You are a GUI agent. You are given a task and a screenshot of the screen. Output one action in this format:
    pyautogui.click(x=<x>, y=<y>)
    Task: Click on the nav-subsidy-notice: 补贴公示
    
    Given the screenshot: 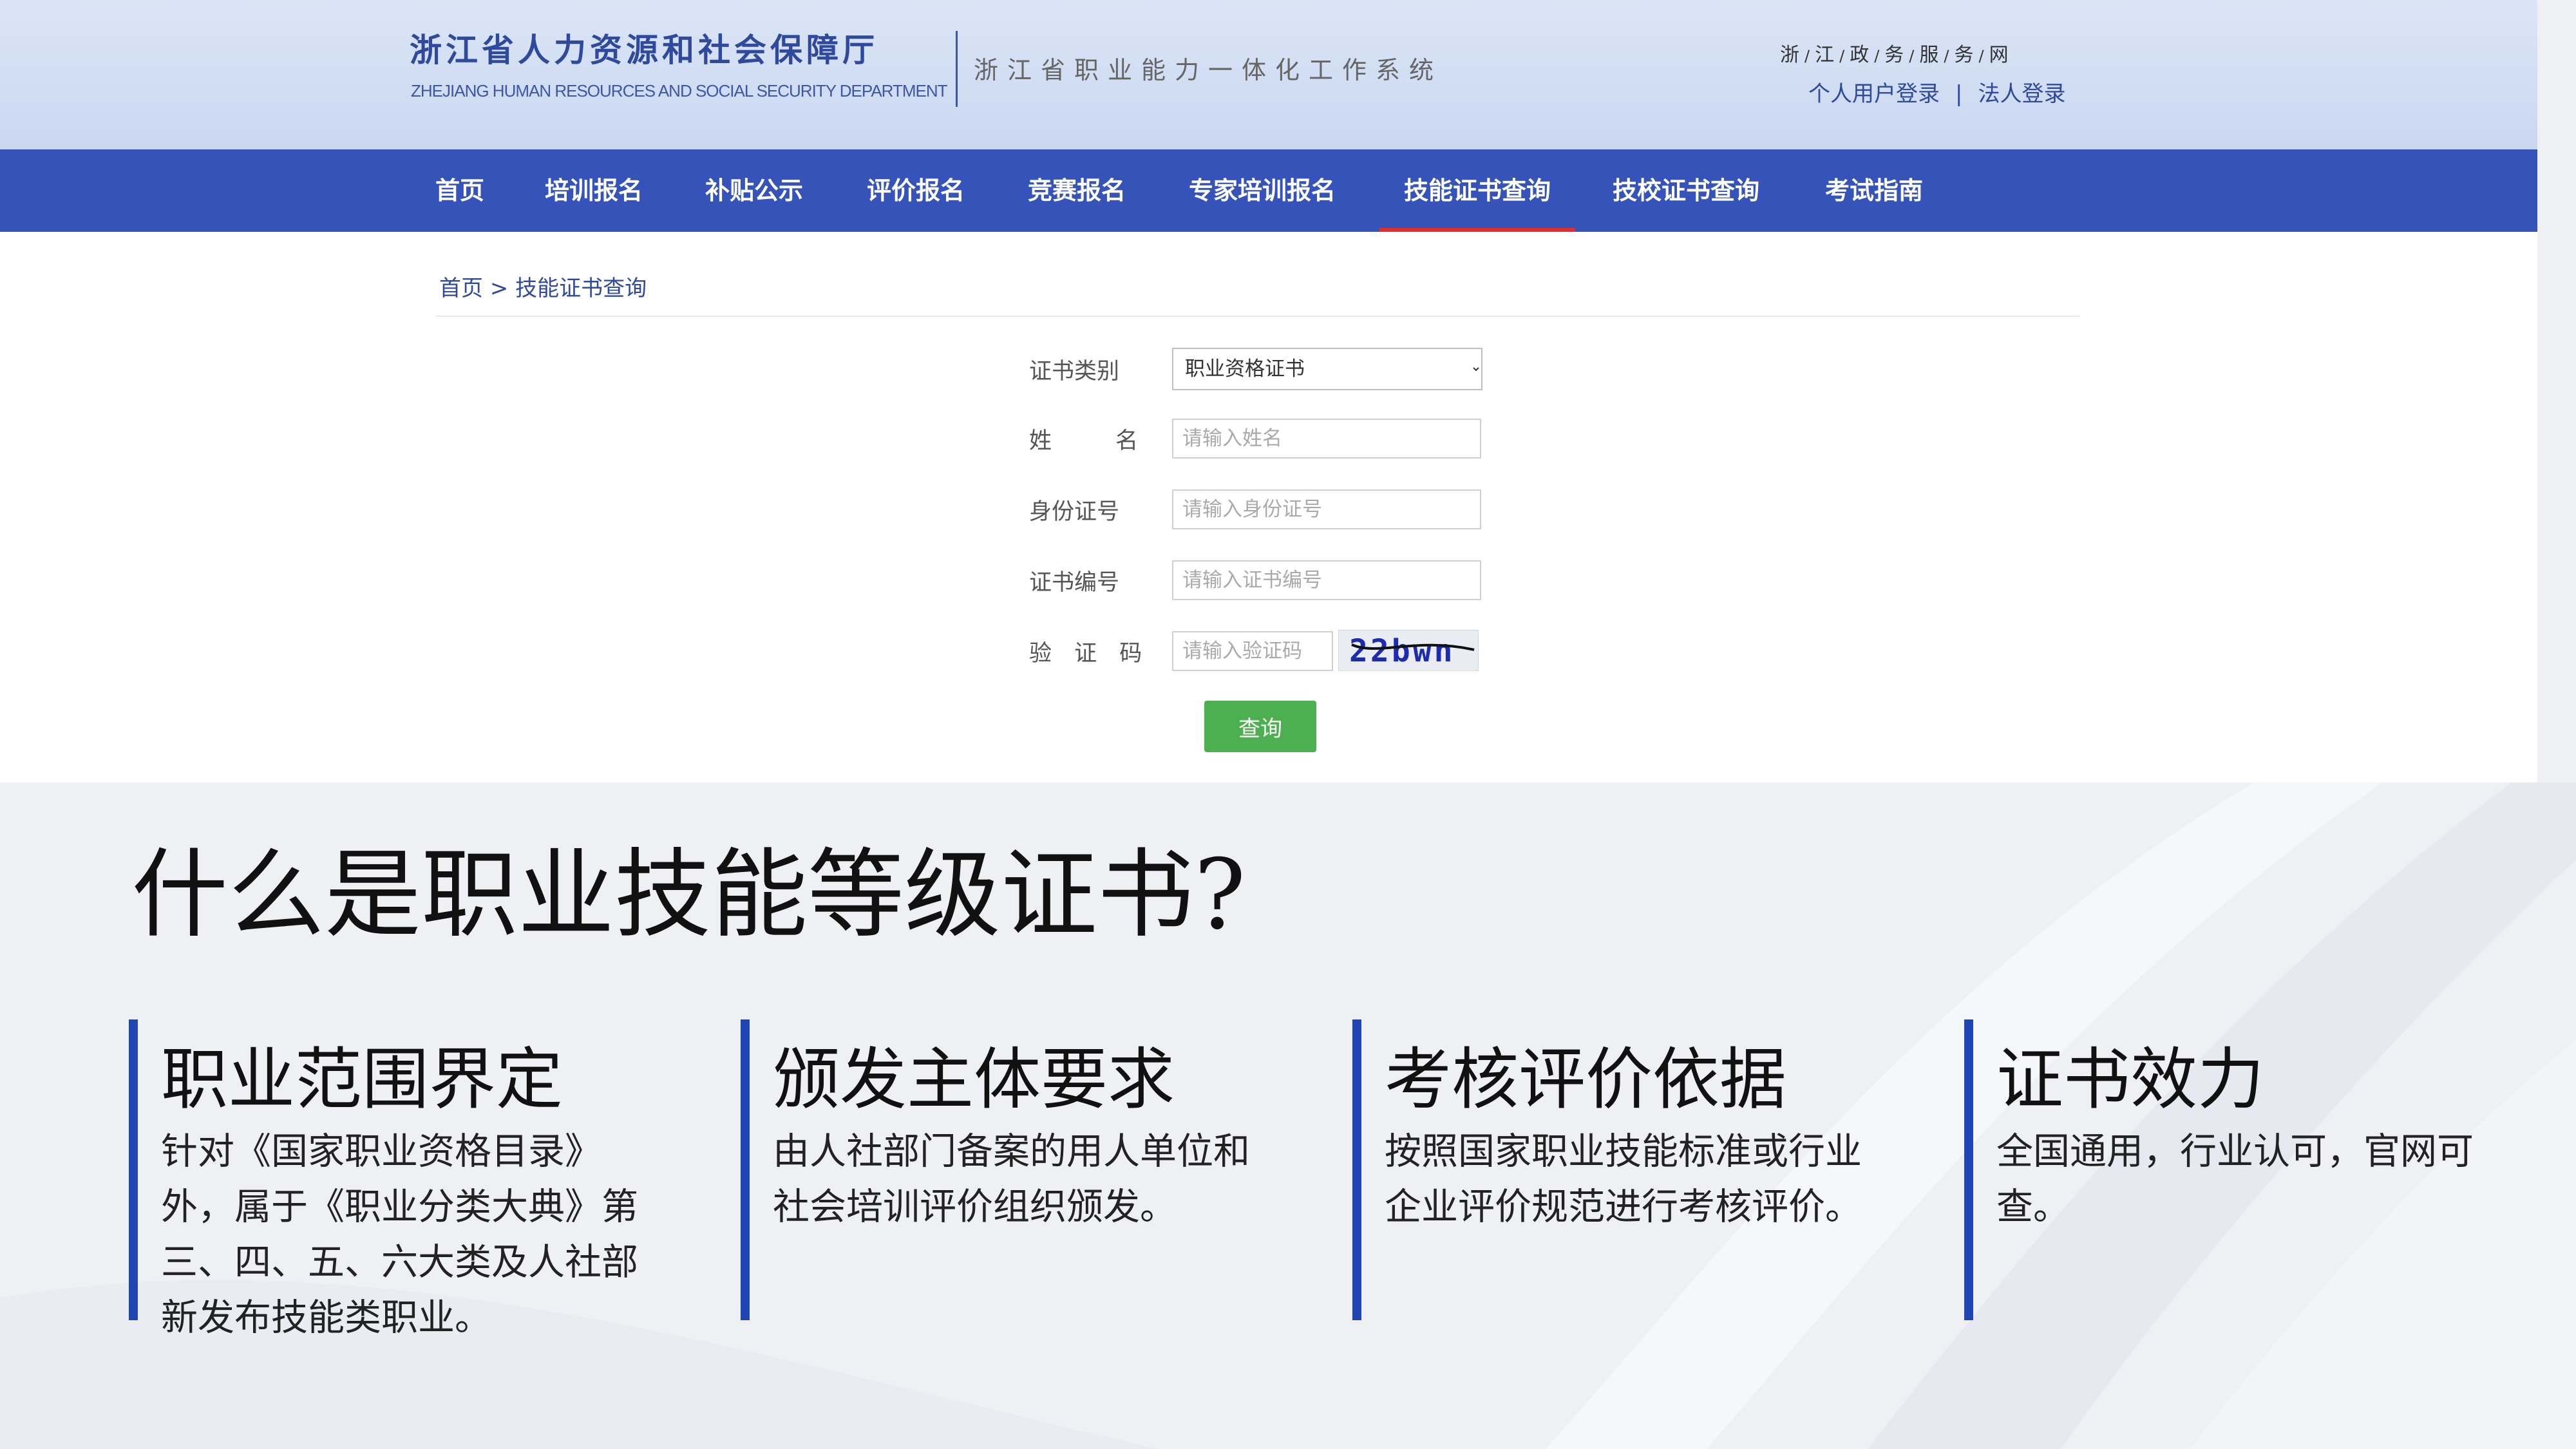 What is the action you would take?
    pyautogui.click(x=754, y=191)
    